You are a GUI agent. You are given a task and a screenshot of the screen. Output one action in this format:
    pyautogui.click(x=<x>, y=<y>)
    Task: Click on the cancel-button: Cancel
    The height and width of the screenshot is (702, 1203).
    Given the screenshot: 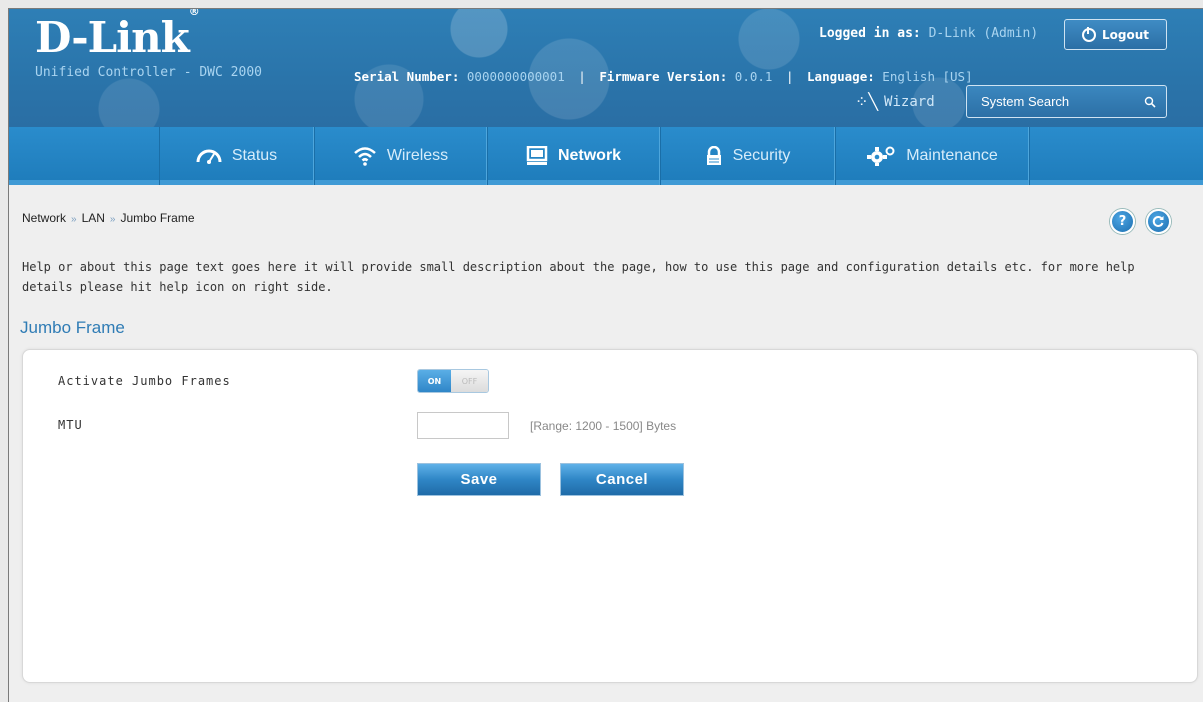 What is the action you would take?
    pyautogui.click(x=622, y=479)
    